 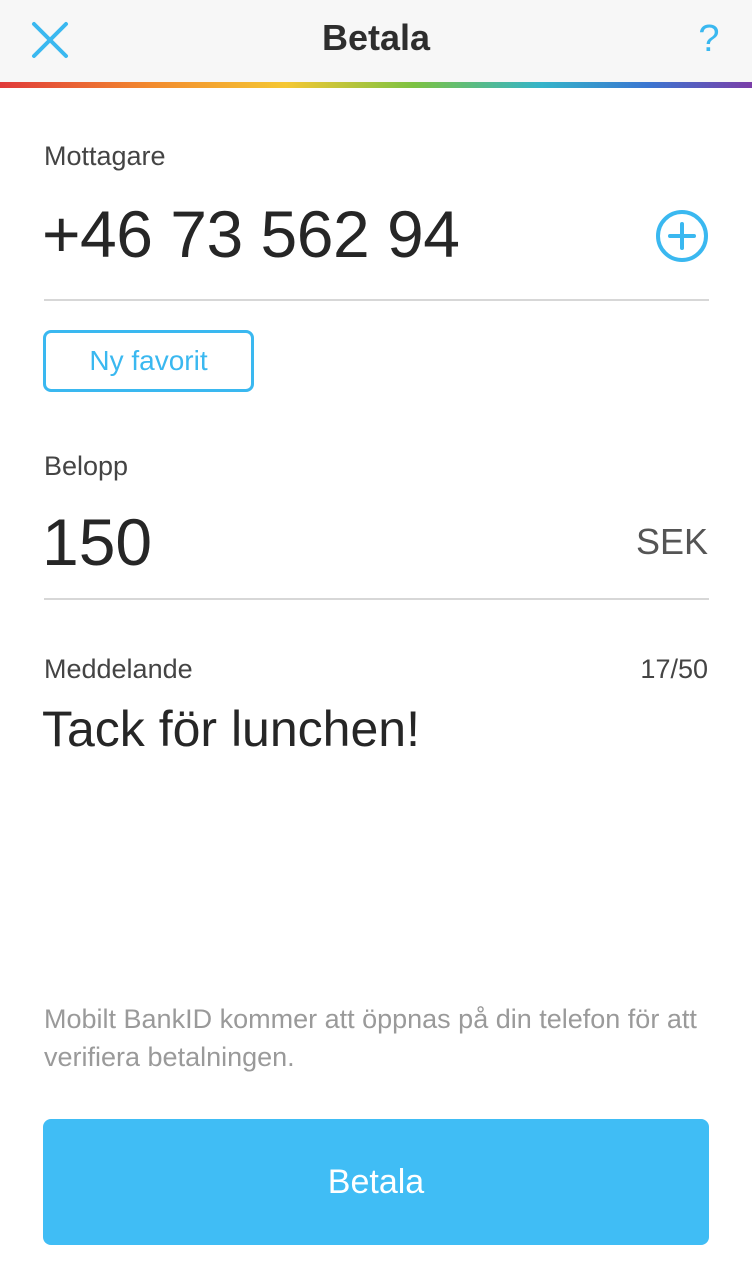 What do you see at coordinates (97, 542) in the screenshot?
I see `amount-input: 150` at bounding box center [97, 542].